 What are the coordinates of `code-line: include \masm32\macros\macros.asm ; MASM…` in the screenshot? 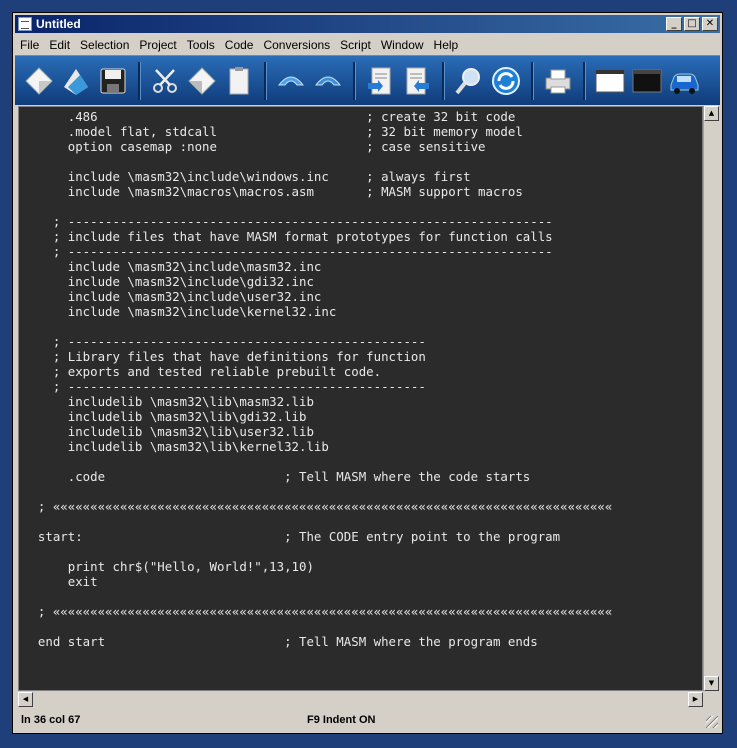 It's located at (273, 191).